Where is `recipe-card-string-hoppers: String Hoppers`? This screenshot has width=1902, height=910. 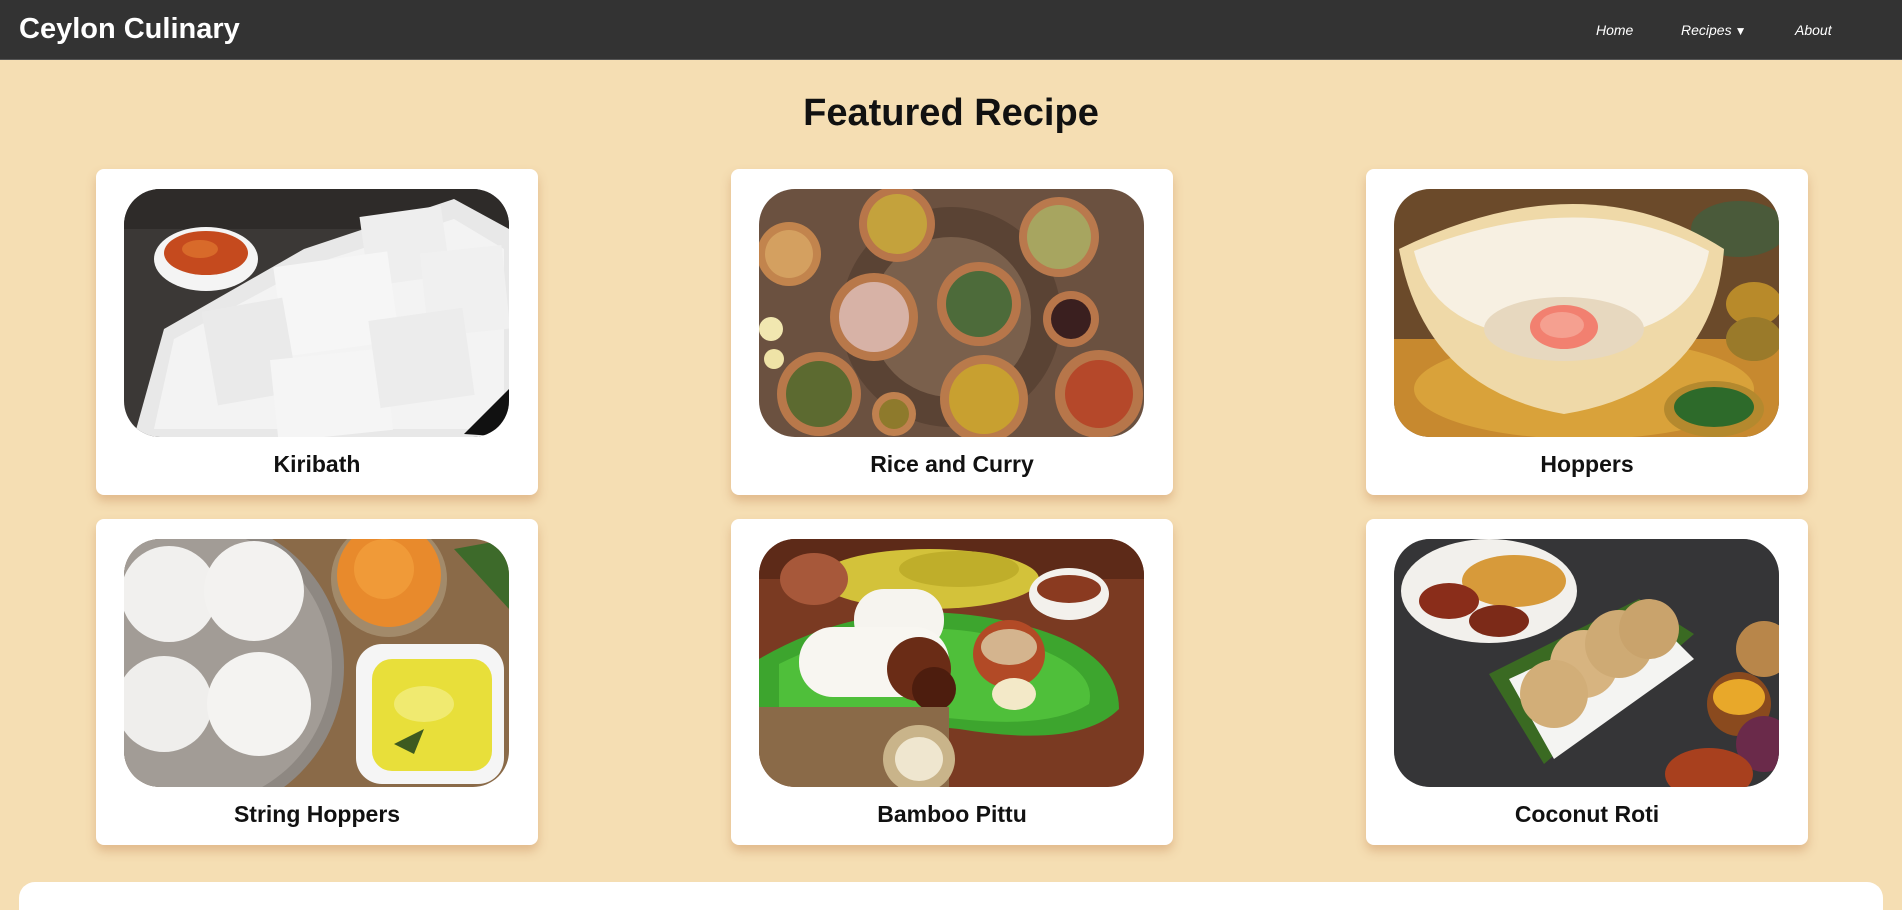 recipe-card-string-hoppers: String Hoppers is located at coordinates (317, 682).